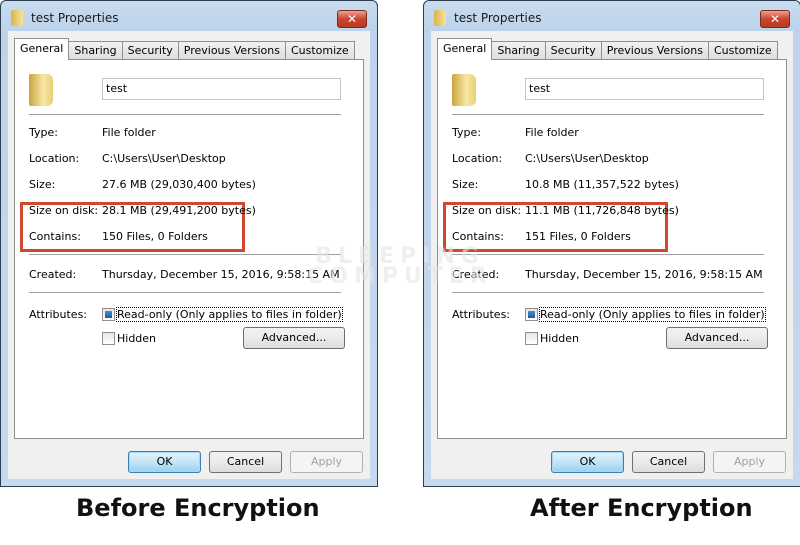  I want to click on size-on-disk-value: 28.1 MB (29,491,200 bytes), so click(179, 210).